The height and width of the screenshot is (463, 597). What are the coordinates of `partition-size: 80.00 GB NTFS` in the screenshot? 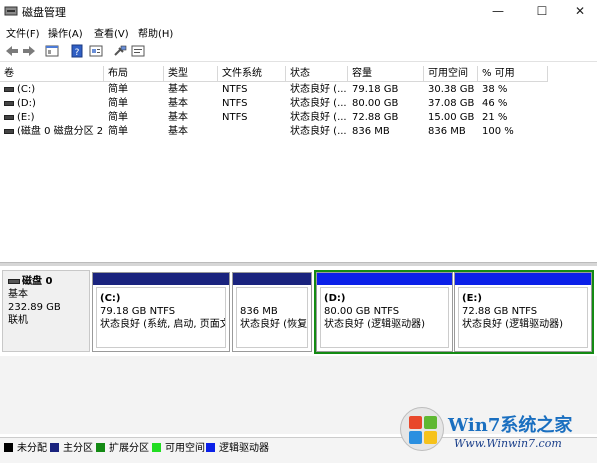 It's located at (362, 311).